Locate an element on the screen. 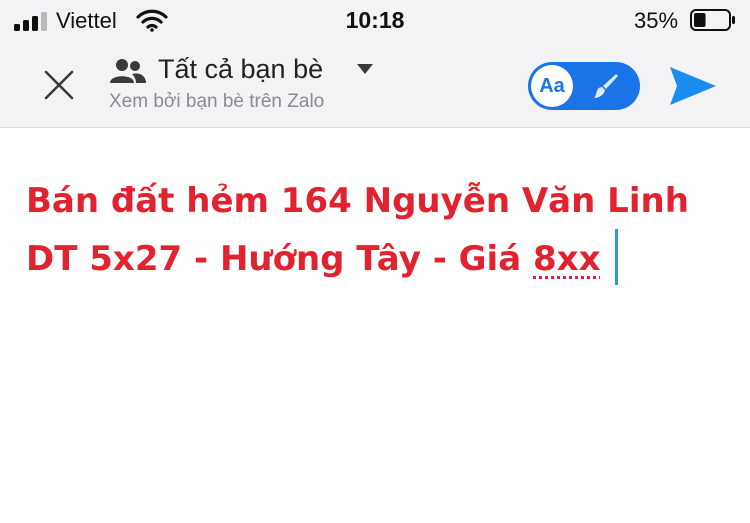  font-style-button: Aa is located at coordinates (552, 86).